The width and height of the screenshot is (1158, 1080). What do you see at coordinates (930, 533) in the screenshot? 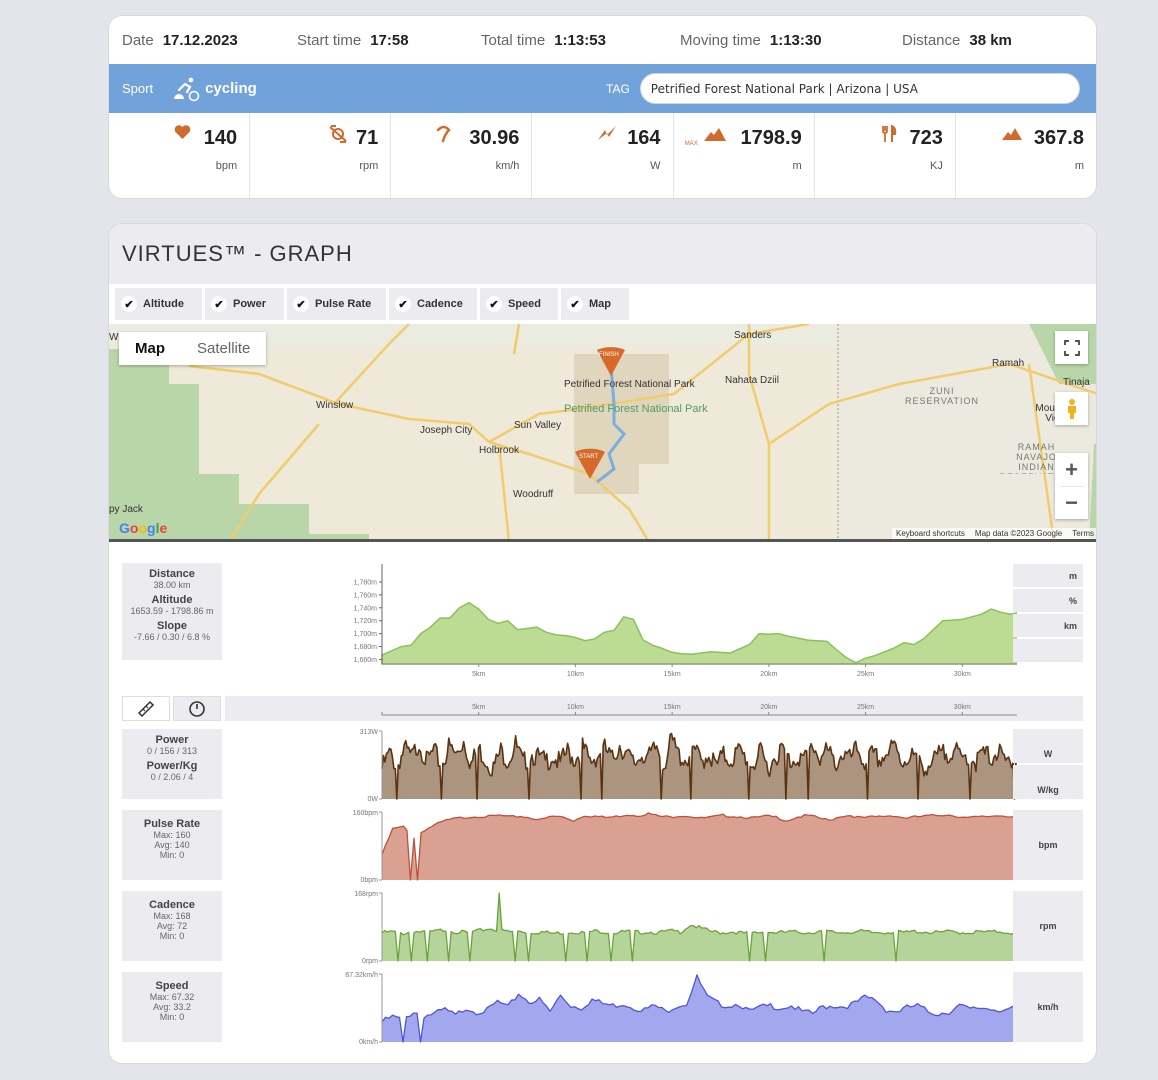
I see `keyboard-shortcuts-link: Keyboard shortcuts` at bounding box center [930, 533].